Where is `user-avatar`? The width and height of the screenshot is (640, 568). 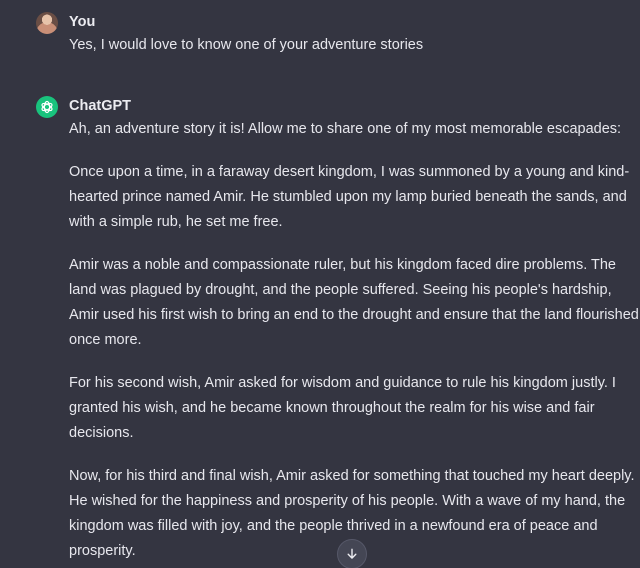 user-avatar is located at coordinates (47, 23).